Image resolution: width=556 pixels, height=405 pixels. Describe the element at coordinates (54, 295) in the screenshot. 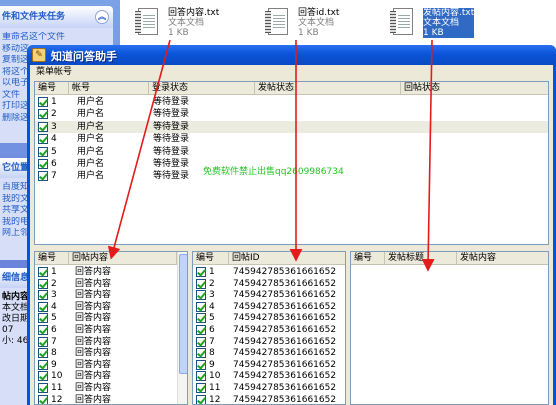

I see `cell-number: 3` at that location.